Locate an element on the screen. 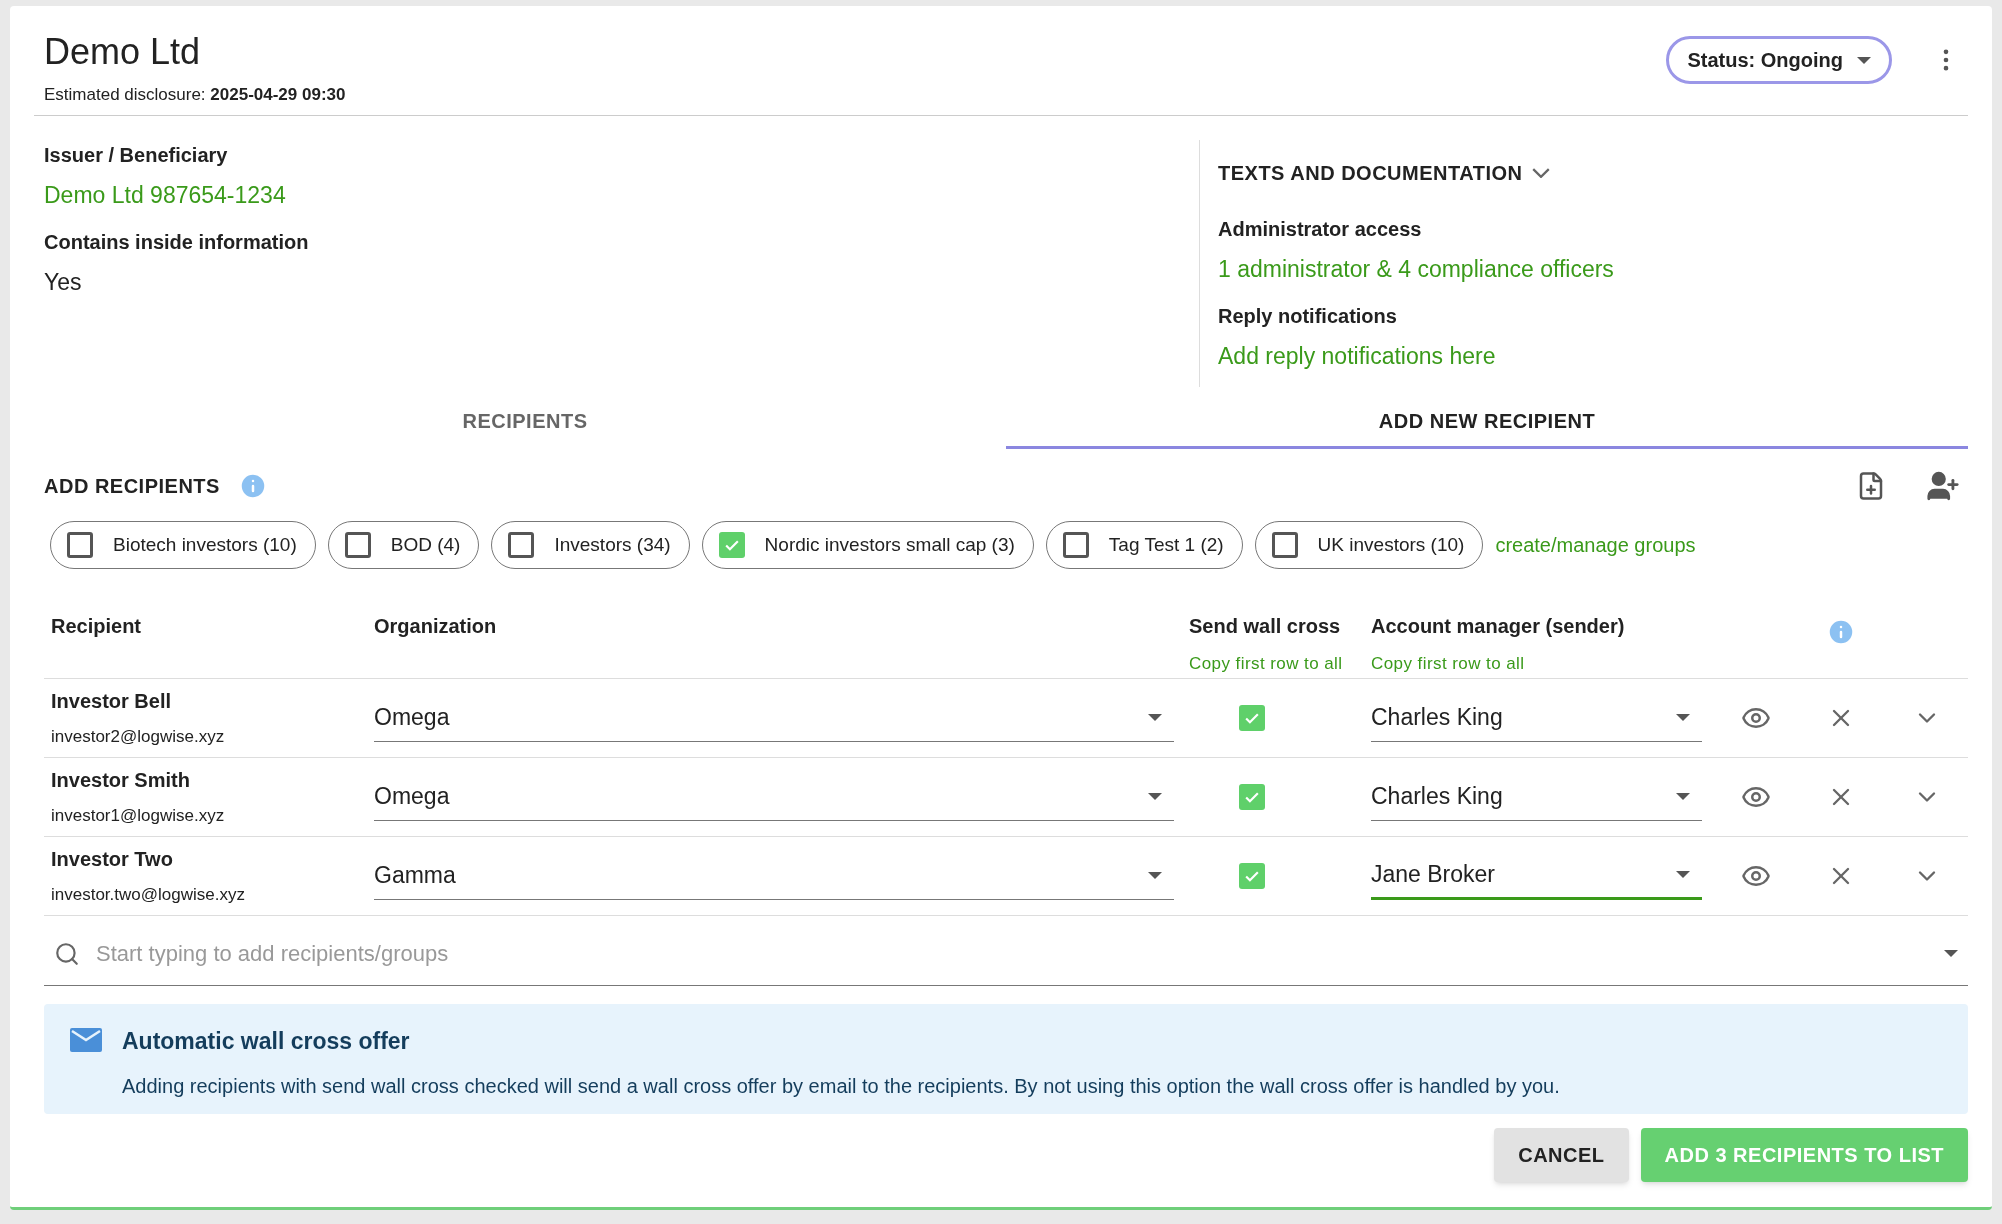 The height and width of the screenshot is (1224, 2002). documentation-toggle: TEXTS AND DOCUMENTATION is located at coordinates (1416, 173).